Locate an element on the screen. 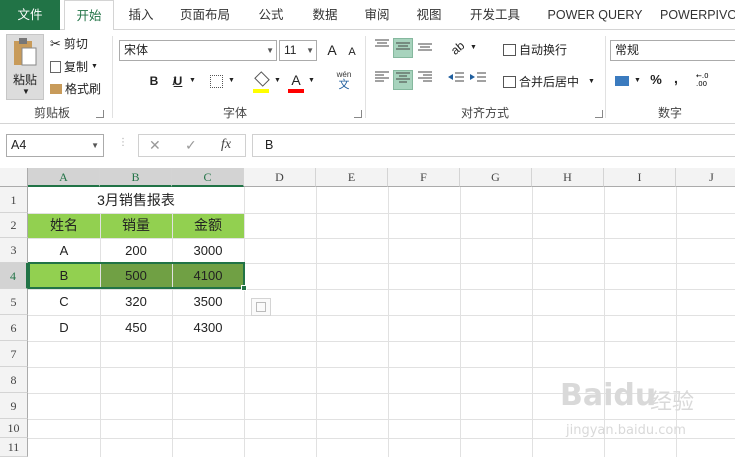 Image resolution: width=735 pixels, height=457 pixels. column-header-i: I is located at coordinates (640, 177).